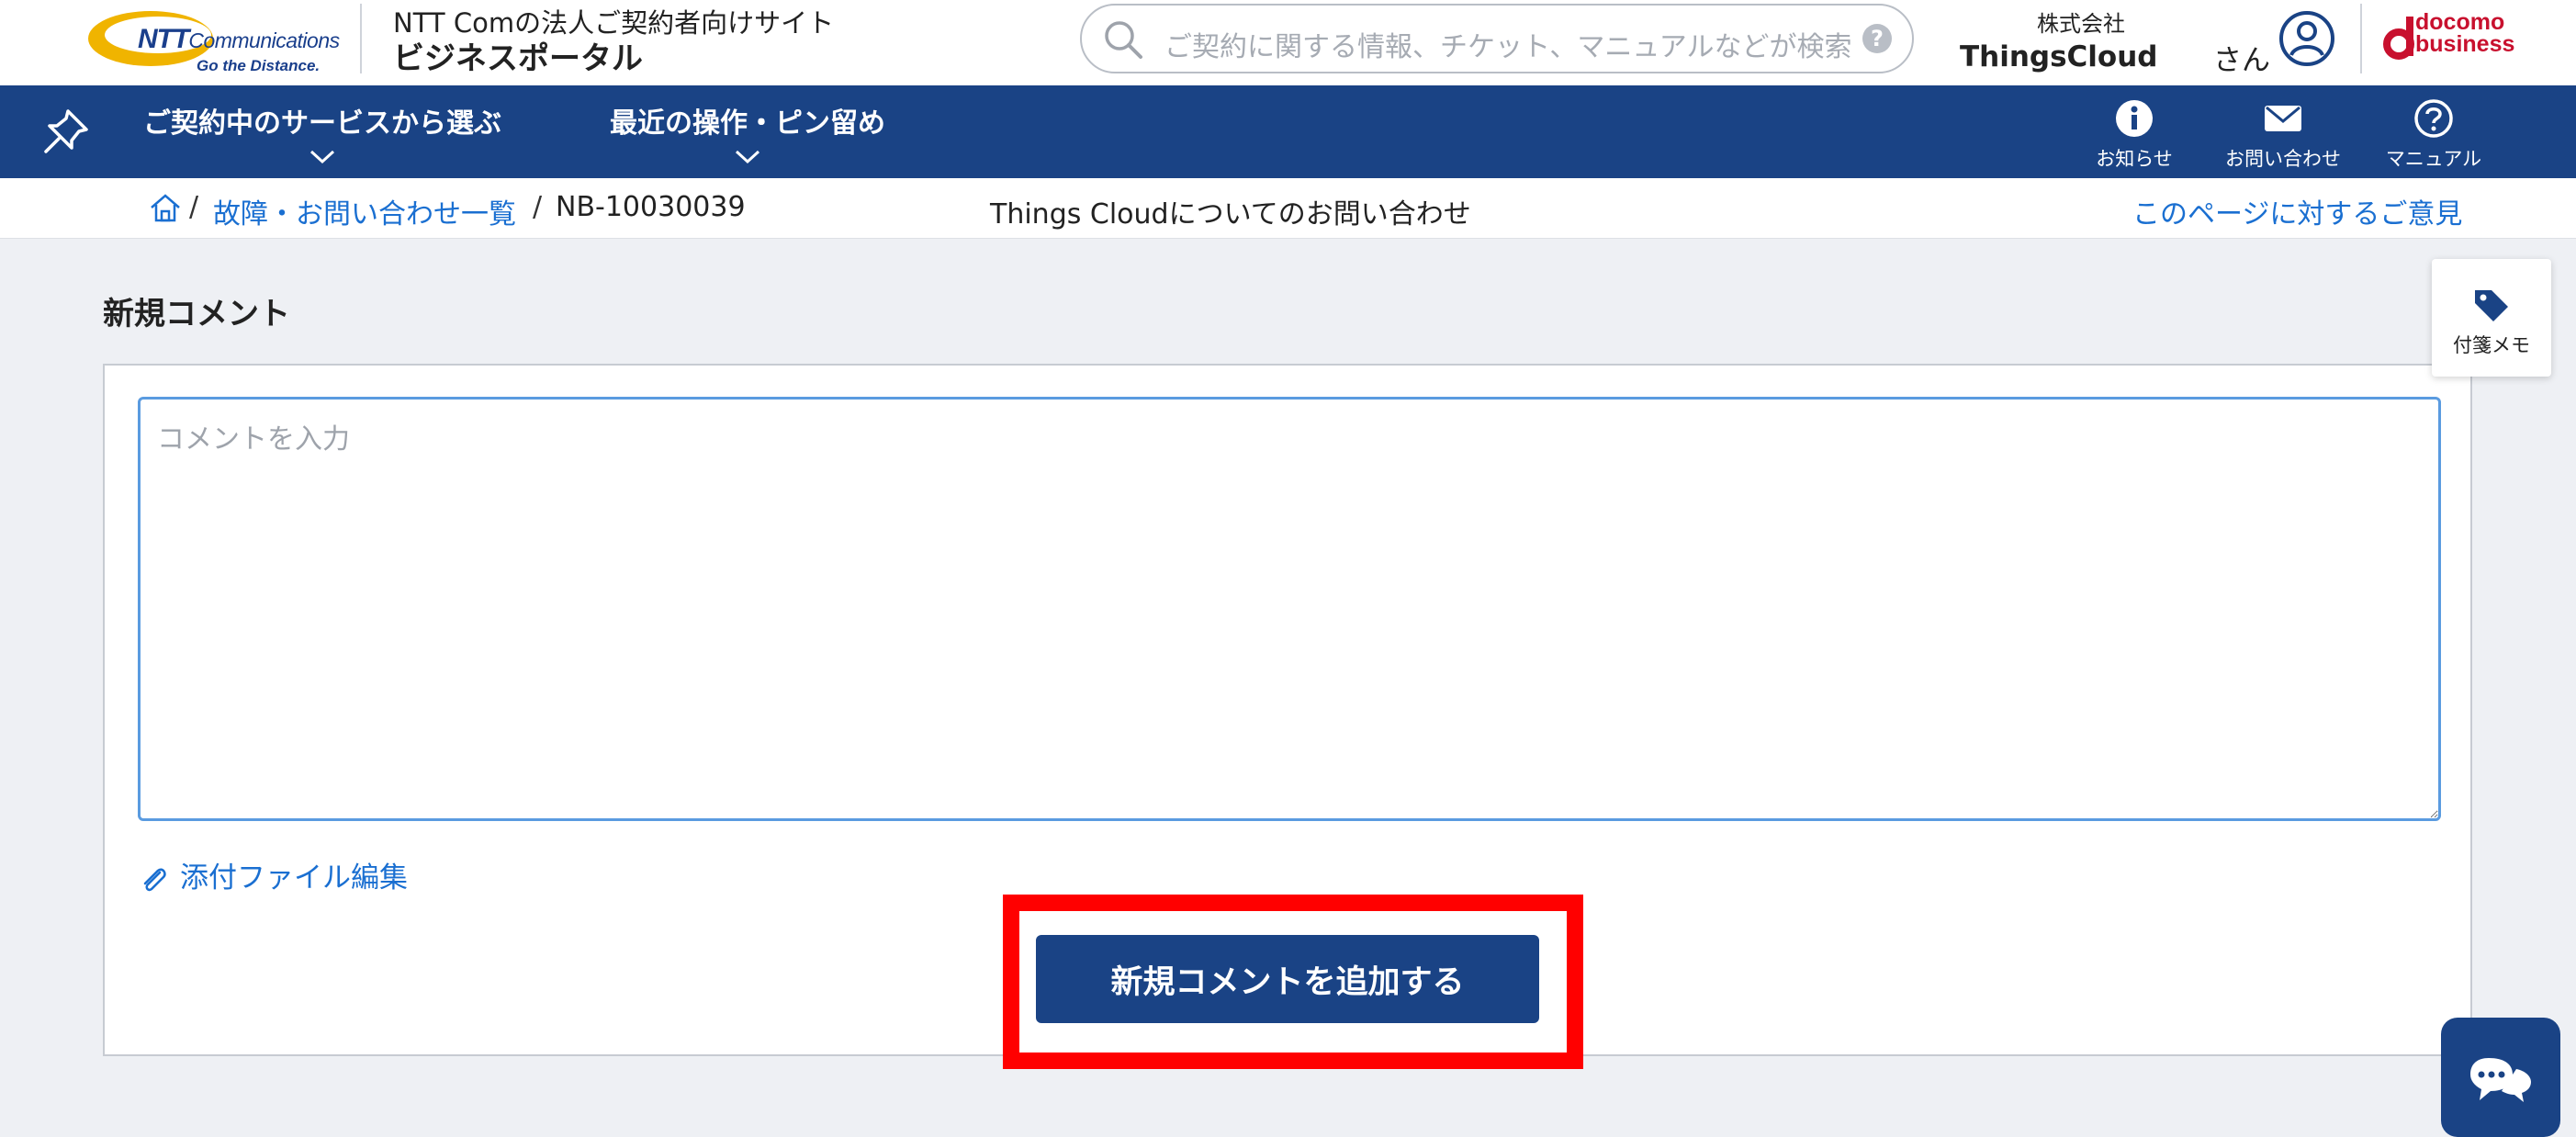 The image size is (2576, 1137). Describe the element at coordinates (259, 65) in the screenshot. I see `logo-tagline: Go the Distance.` at that location.